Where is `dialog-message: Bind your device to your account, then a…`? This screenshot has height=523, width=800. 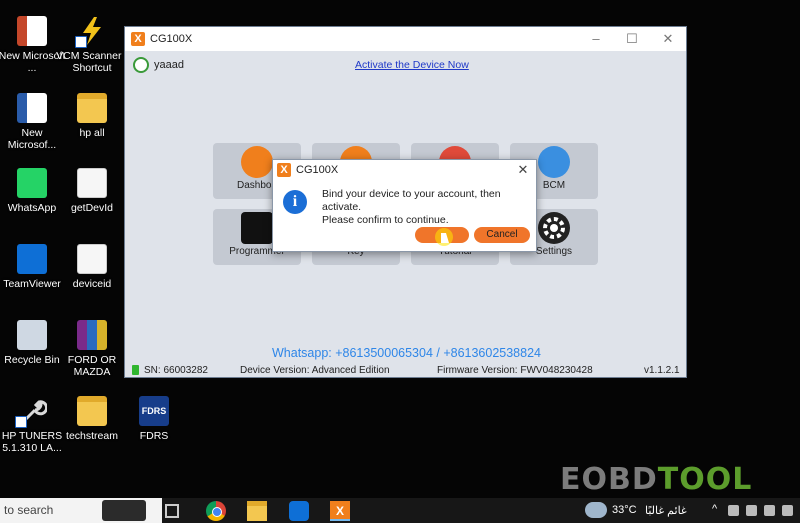
dialog-message: Bind your device to your account, then a… is located at coordinates (429, 207).